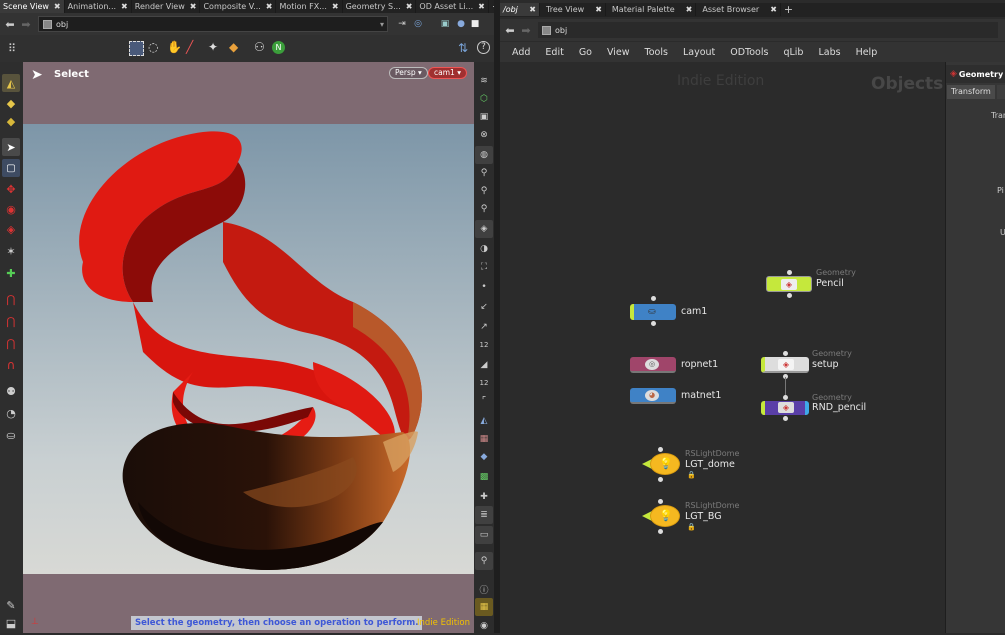 The image size is (1005, 635). I want to click on frame-icon: ⊗, so click(484, 135).